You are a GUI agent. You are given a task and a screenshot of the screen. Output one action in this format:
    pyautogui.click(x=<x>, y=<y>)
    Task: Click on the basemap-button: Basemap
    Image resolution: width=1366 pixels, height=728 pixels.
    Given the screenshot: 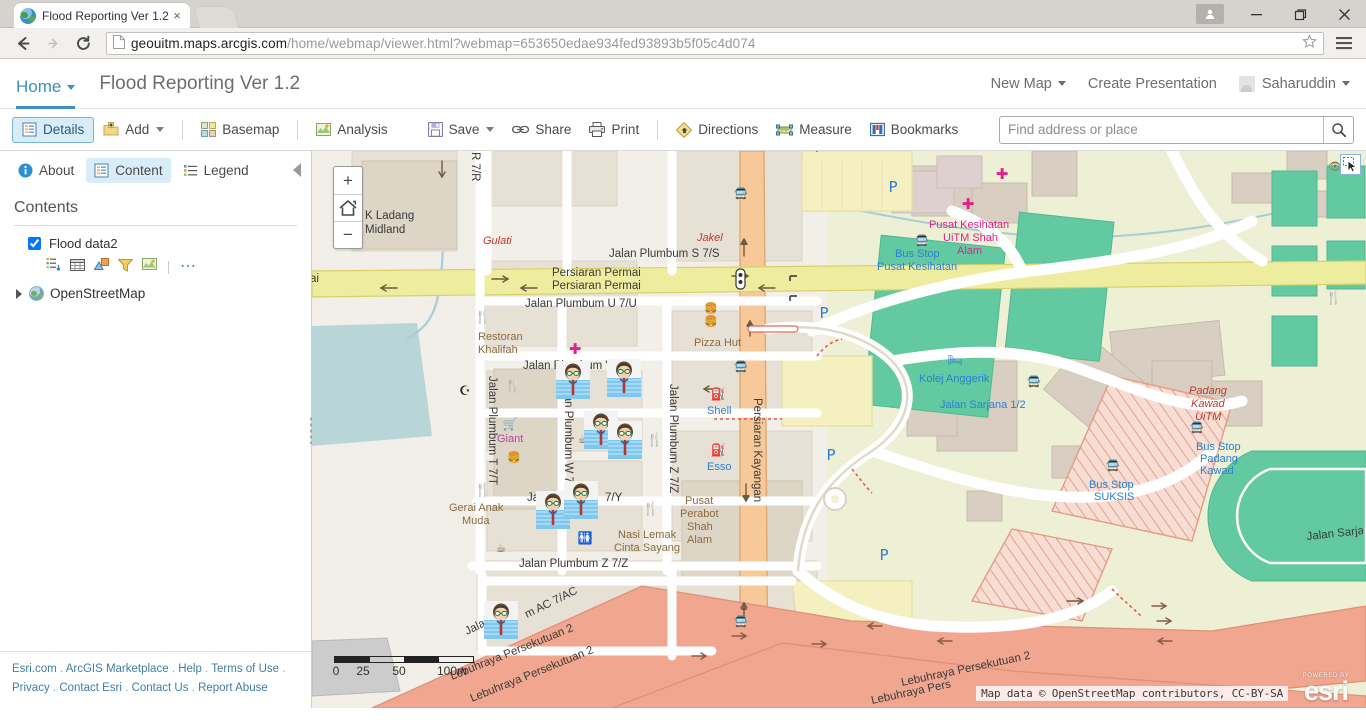 What is the action you would take?
    pyautogui.click(x=240, y=130)
    